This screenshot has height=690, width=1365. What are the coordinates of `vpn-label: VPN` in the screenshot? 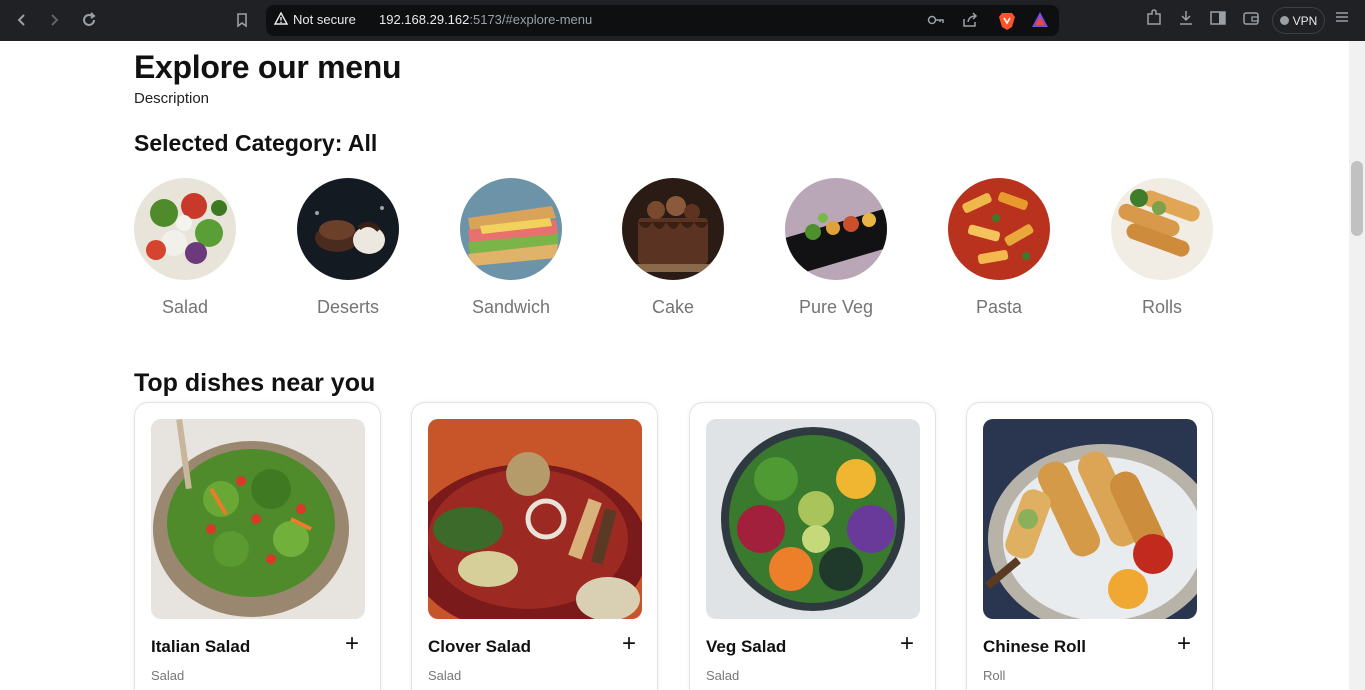 It's located at (1305, 20).